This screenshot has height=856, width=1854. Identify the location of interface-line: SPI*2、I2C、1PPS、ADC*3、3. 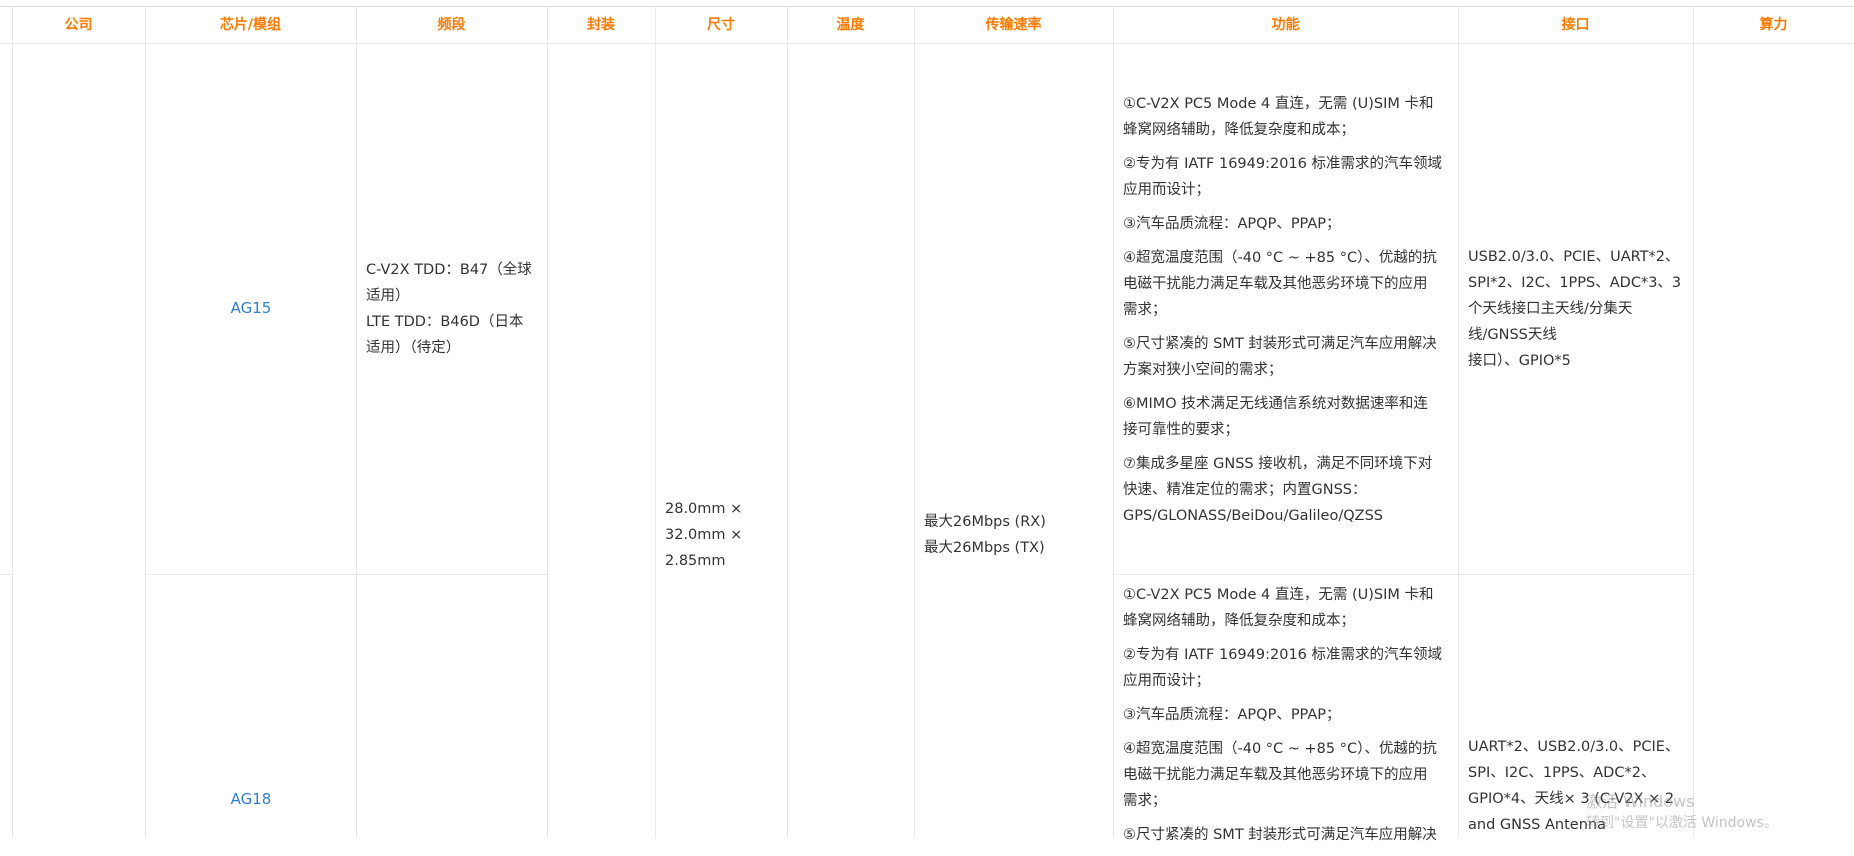
(1575, 283).